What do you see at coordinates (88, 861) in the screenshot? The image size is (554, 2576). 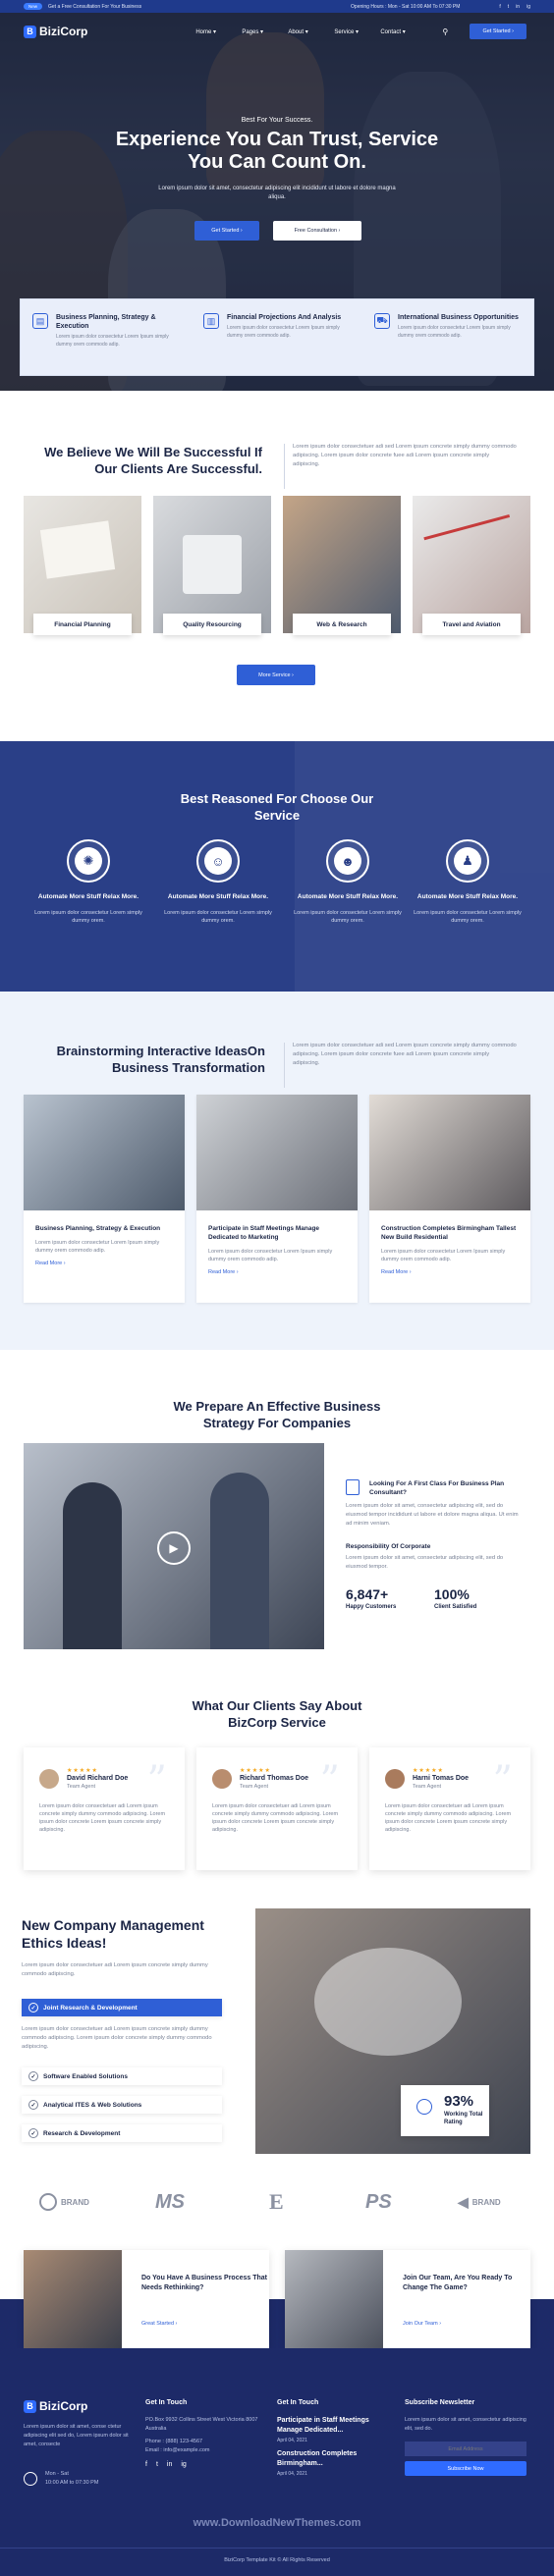 I see `automation-icon: ✺` at bounding box center [88, 861].